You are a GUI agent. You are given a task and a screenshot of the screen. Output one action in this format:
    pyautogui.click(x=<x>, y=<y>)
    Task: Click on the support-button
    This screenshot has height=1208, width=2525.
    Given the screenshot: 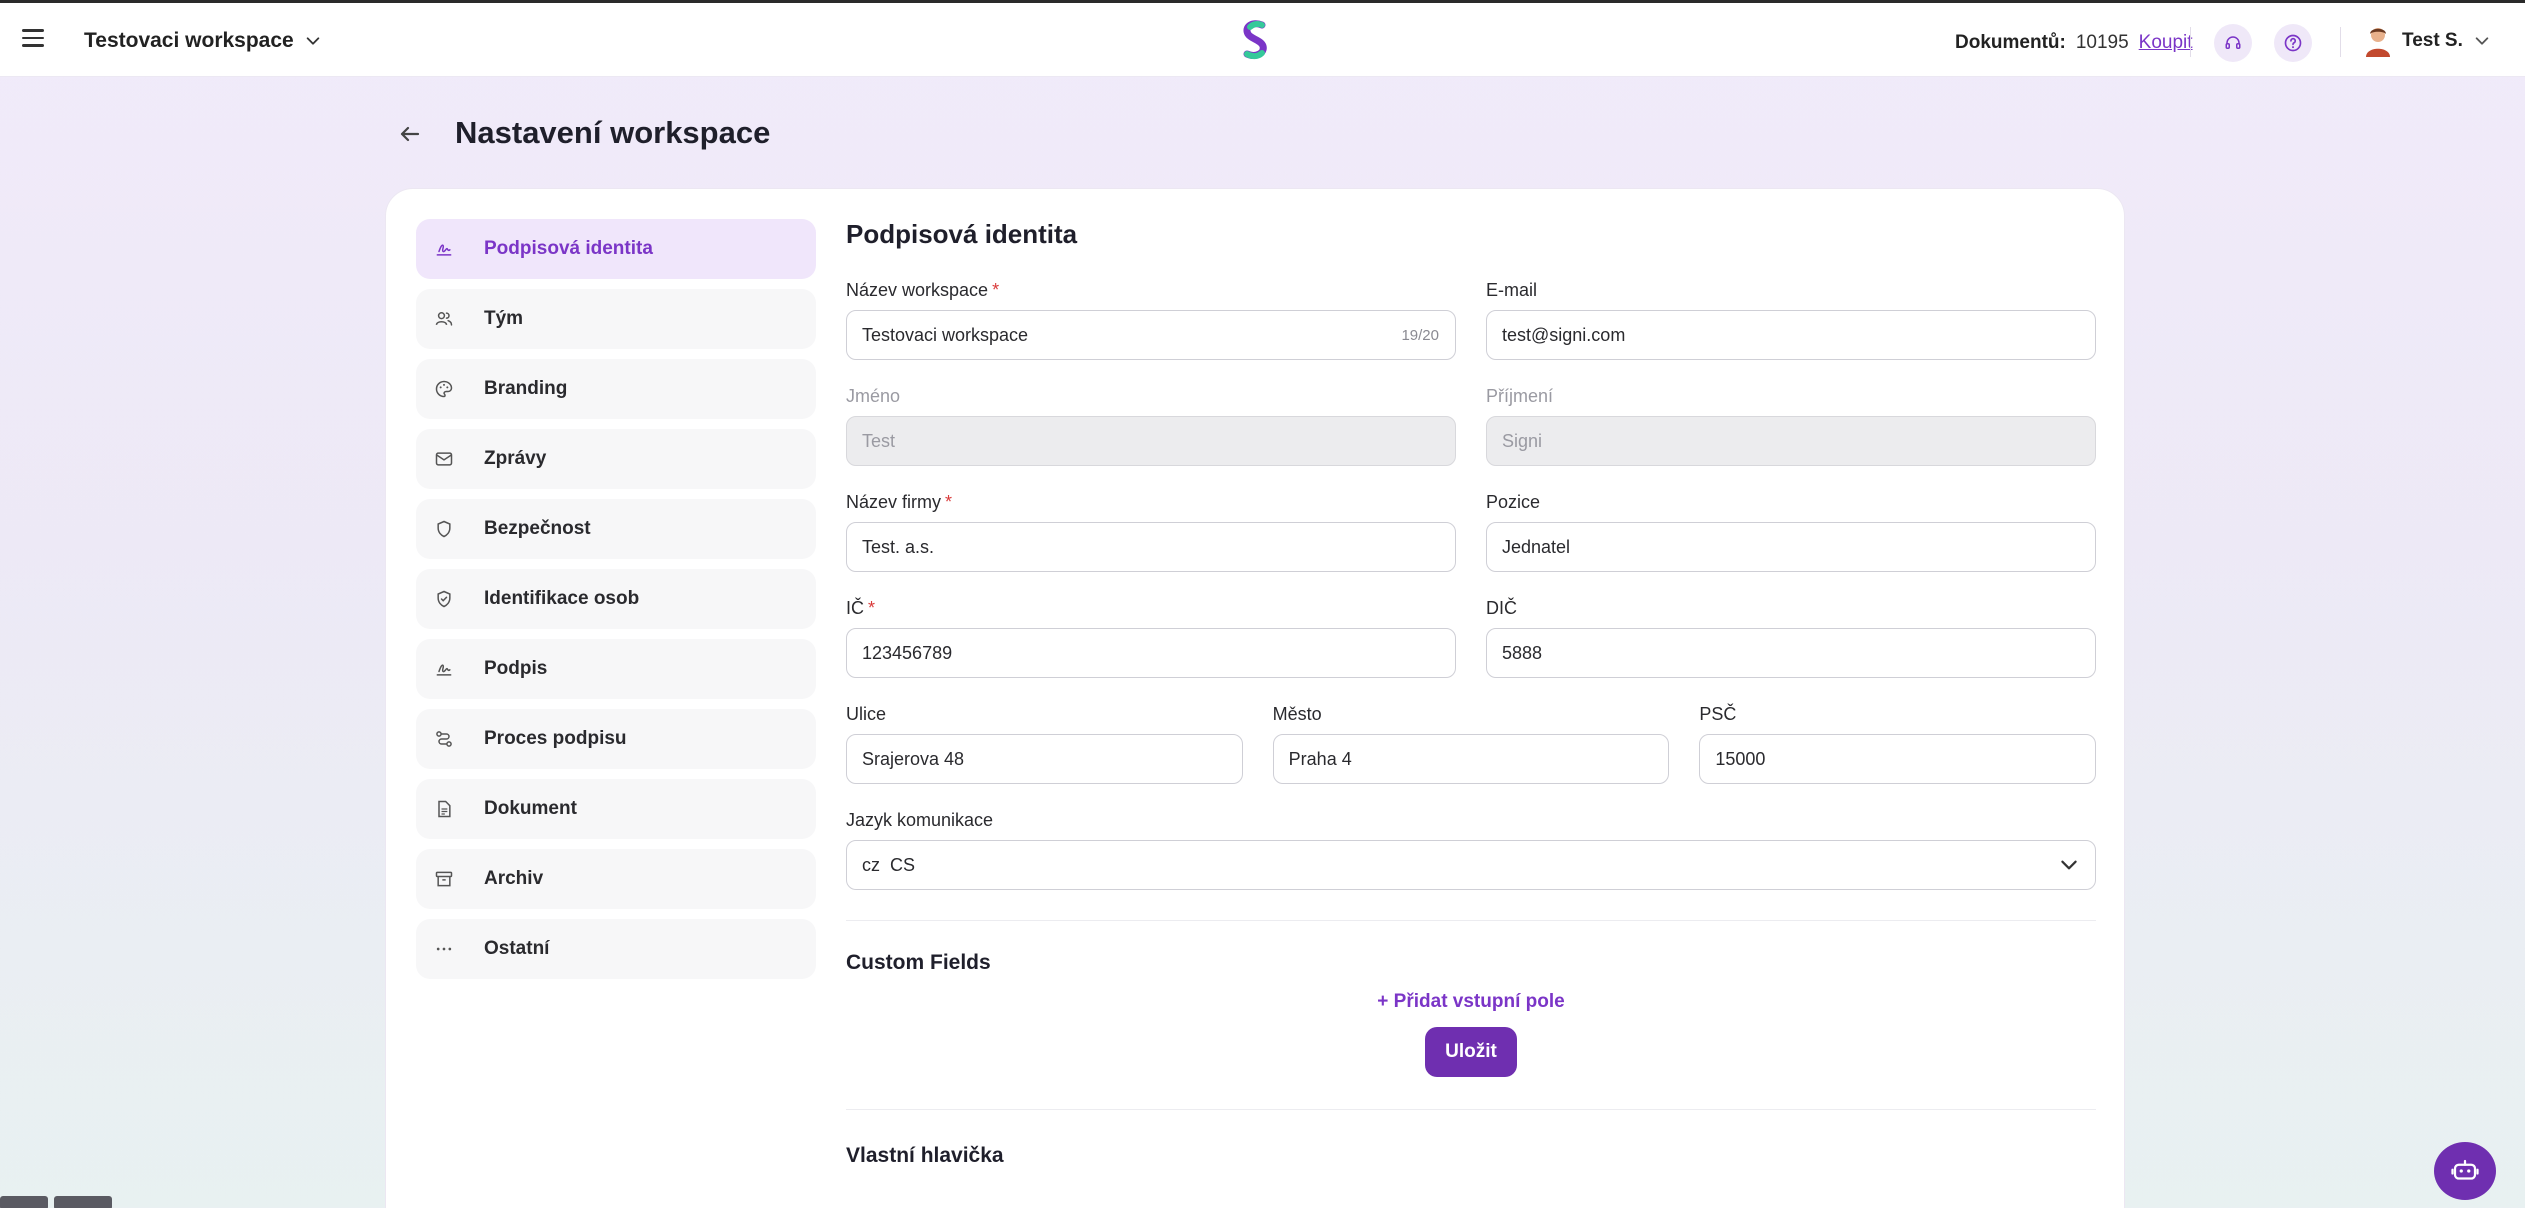 What is the action you would take?
    pyautogui.click(x=2233, y=43)
    